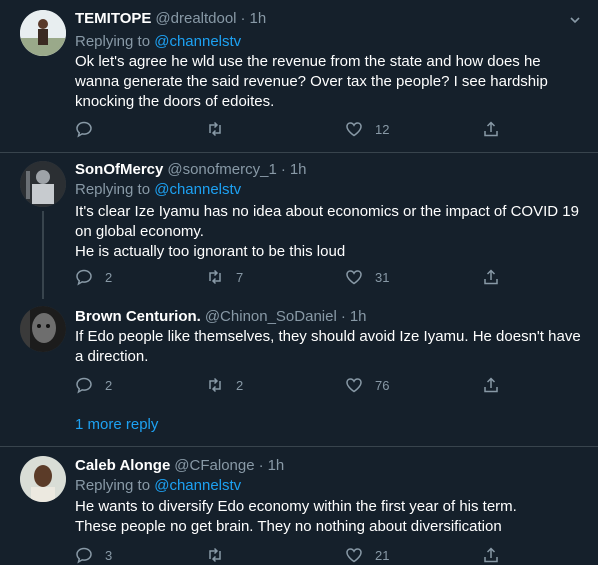 This screenshot has height=565, width=598. I want to click on like-button: 31, so click(367, 277).